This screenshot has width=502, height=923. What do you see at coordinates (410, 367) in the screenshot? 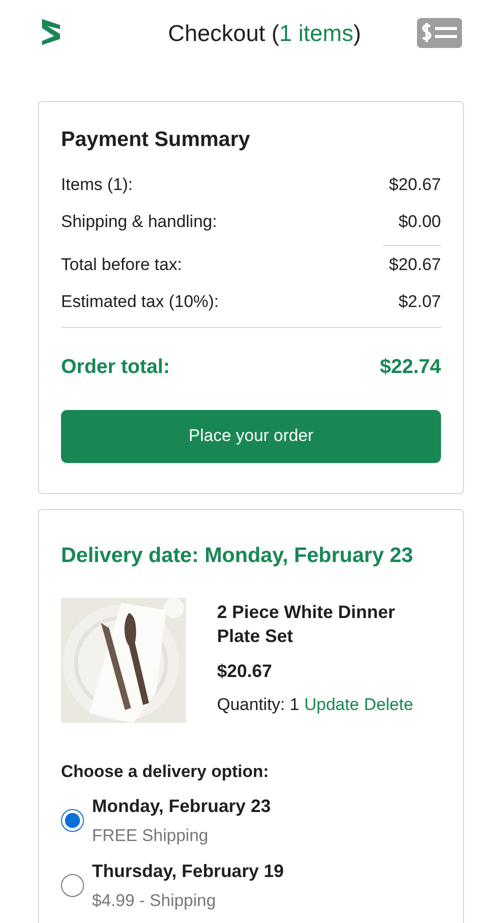
I see `total-value: $22.74` at bounding box center [410, 367].